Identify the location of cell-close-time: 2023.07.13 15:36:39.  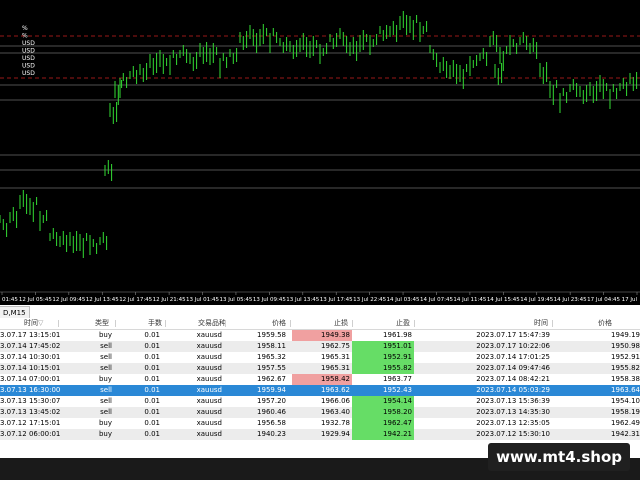
(513, 401).